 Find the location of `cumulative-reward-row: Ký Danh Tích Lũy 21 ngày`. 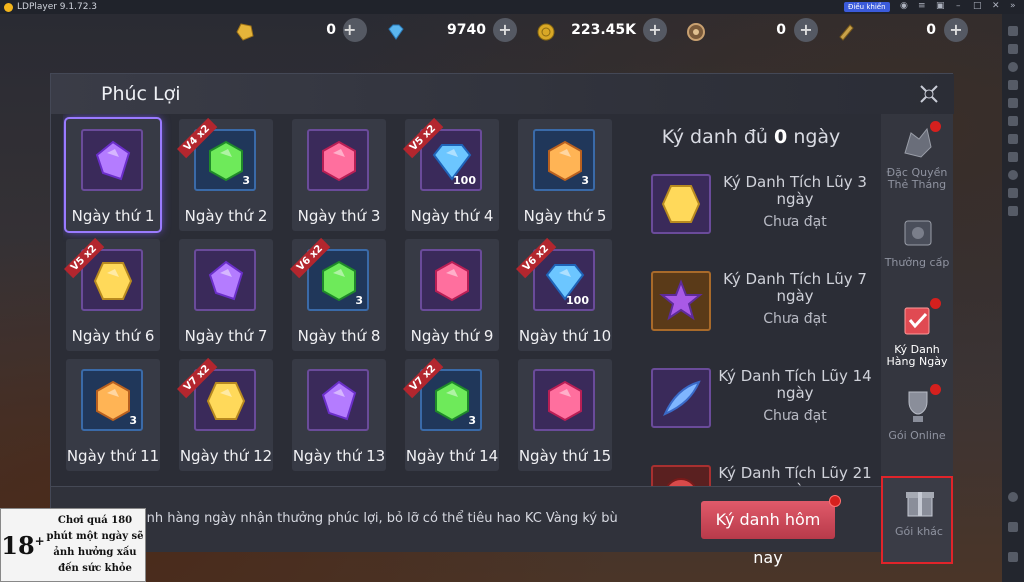

cumulative-reward-row: Ký Danh Tích Lũy 21 ngày is located at coordinates (763, 475).